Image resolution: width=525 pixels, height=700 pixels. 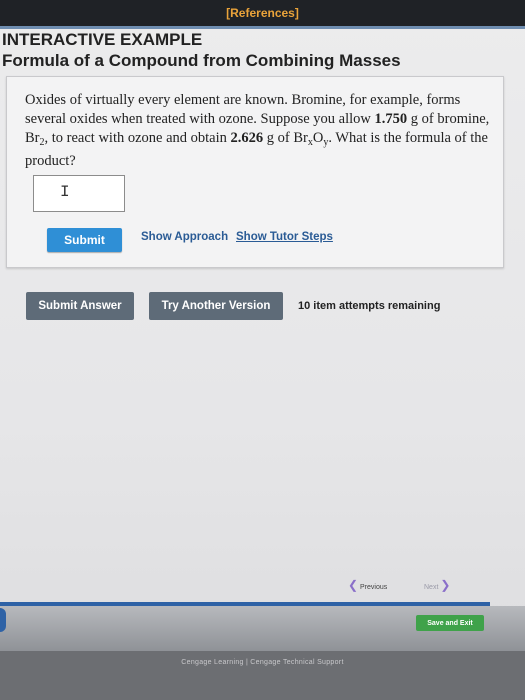 I want to click on question-part: g of Br, so click(x=285, y=138).